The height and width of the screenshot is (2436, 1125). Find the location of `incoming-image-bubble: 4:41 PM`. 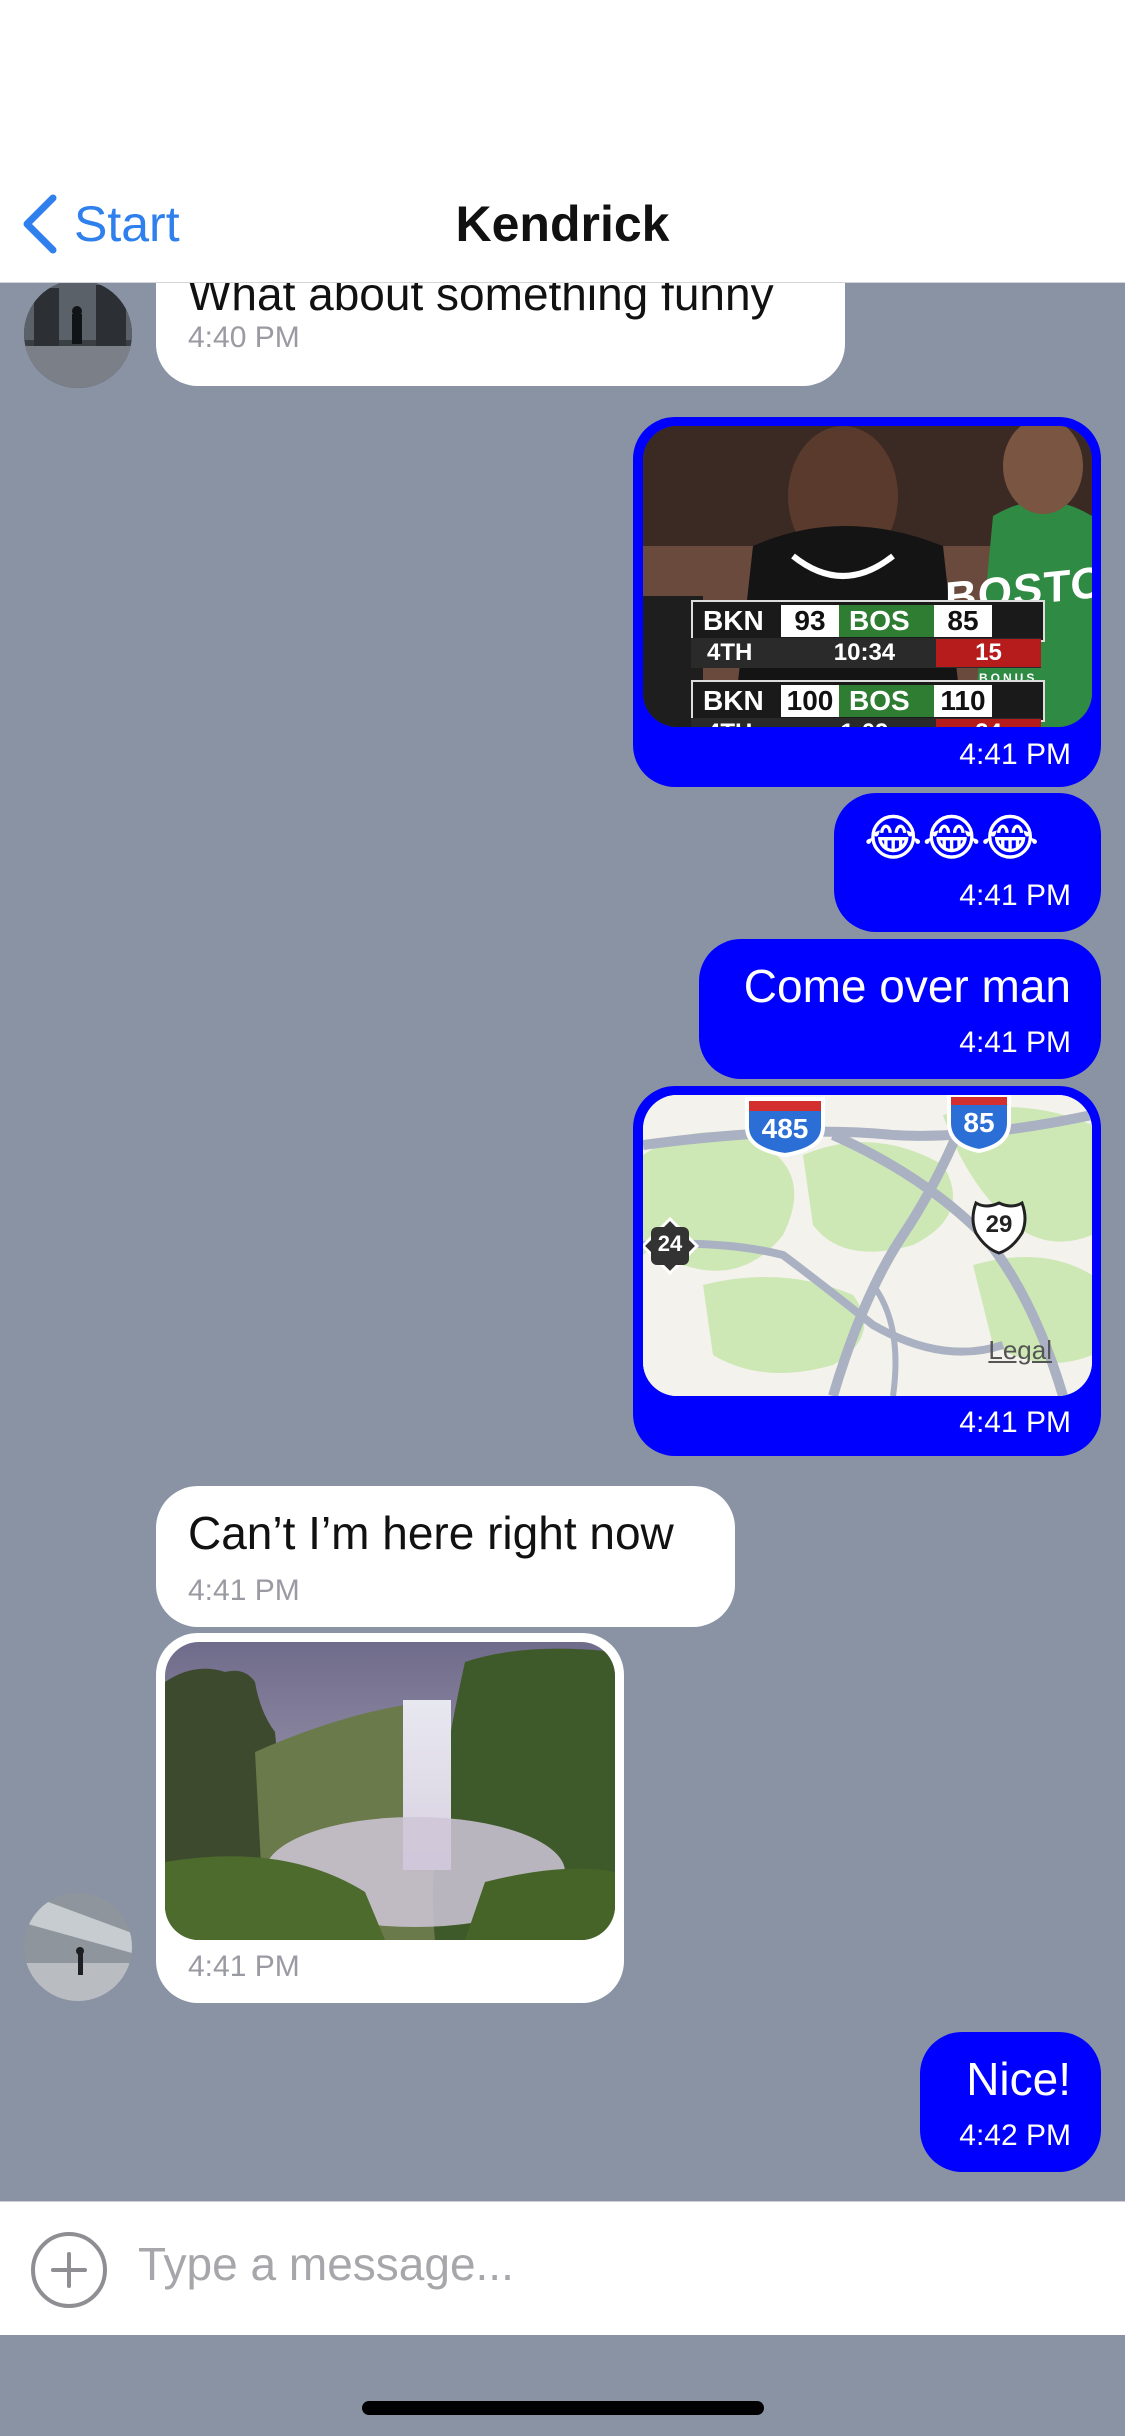

incoming-image-bubble: 4:41 PM is located at coordinates (390, 1818).